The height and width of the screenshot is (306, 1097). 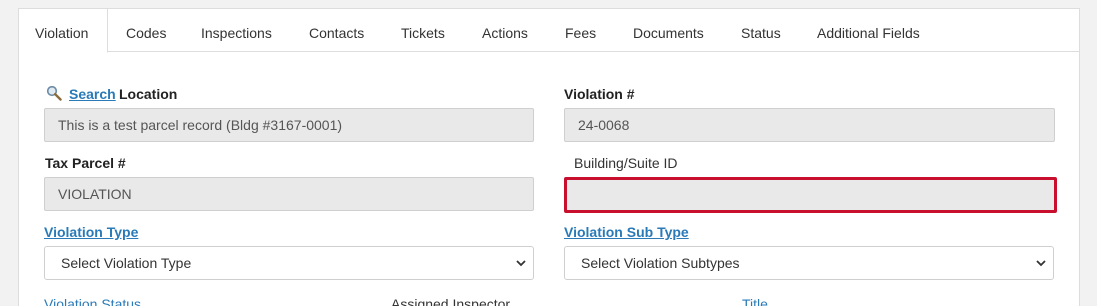 I want to click on tab-fees: Fees, so click(x=599, y=30).